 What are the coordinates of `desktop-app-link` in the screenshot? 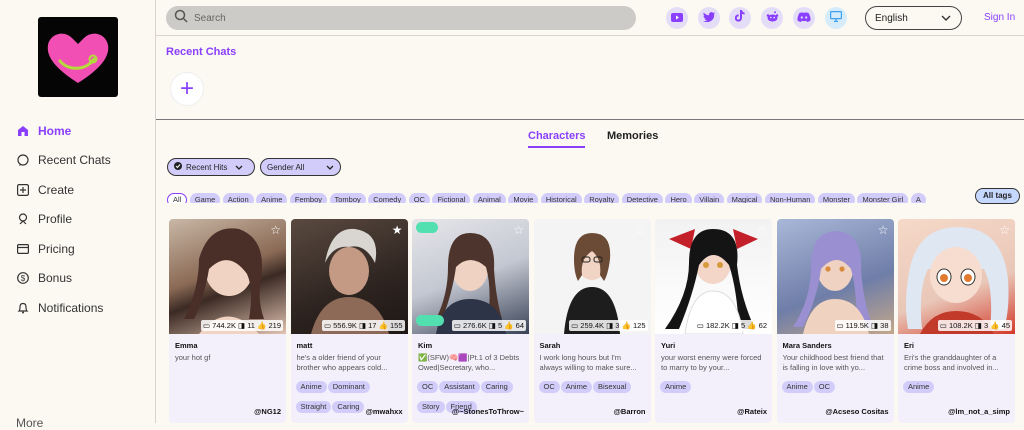 It's located at (836, 18).